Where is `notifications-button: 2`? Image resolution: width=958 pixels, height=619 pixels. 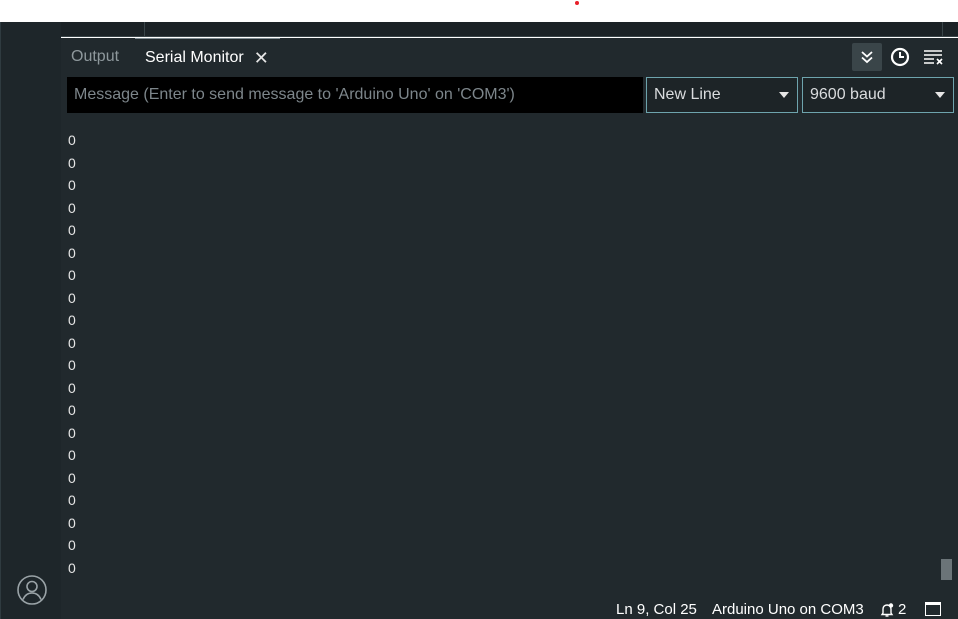
notifications-button: 2 is located at coordinates (892, 609).